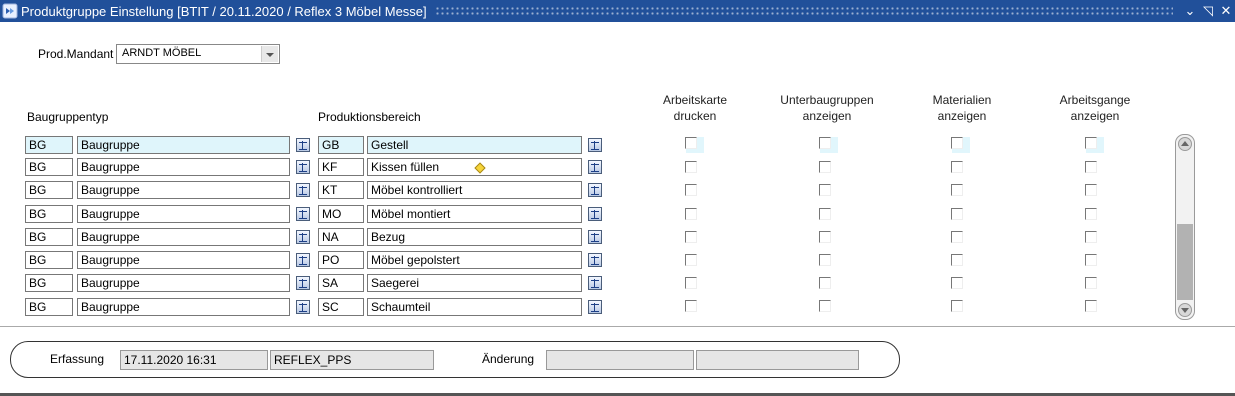 The height and width of the screenshot is (396, 1235). Describe the element at coordinates (695, 100) in the screenshot. I see `header-arbeitskarte-line1: Arbeitskarte` at that location.